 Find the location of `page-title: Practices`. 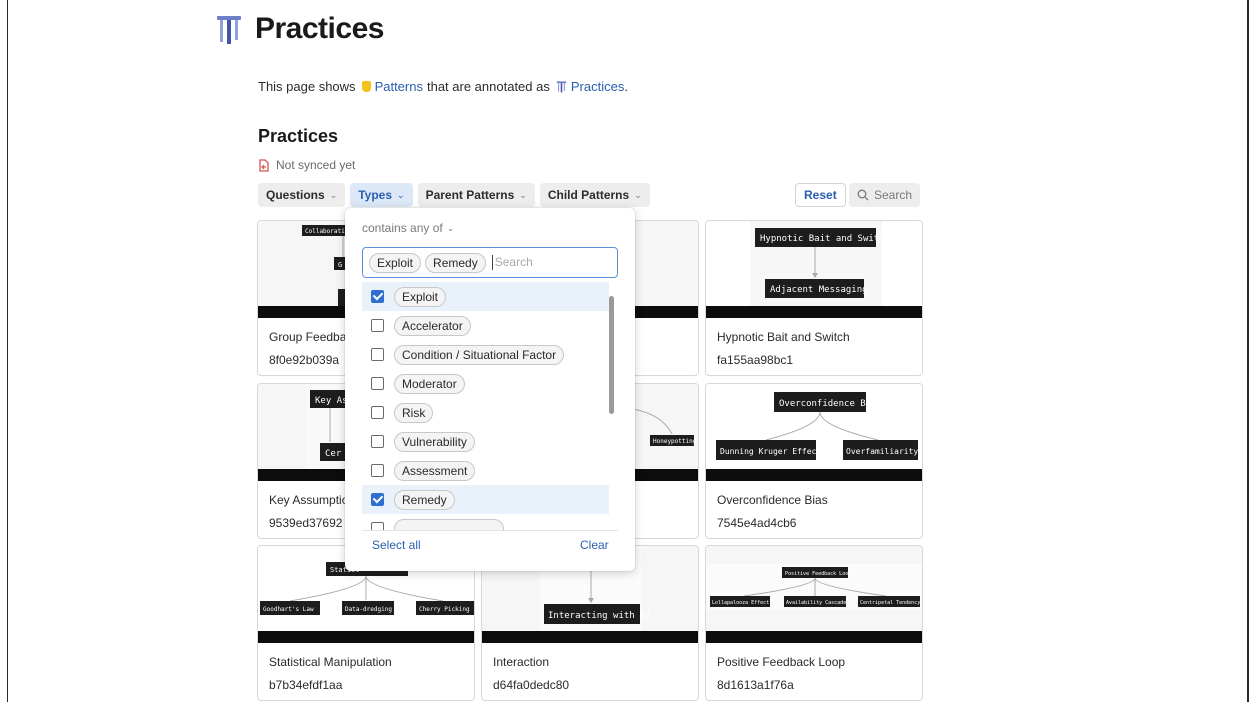

page-title: Practices is located at coordinates (319, 28).